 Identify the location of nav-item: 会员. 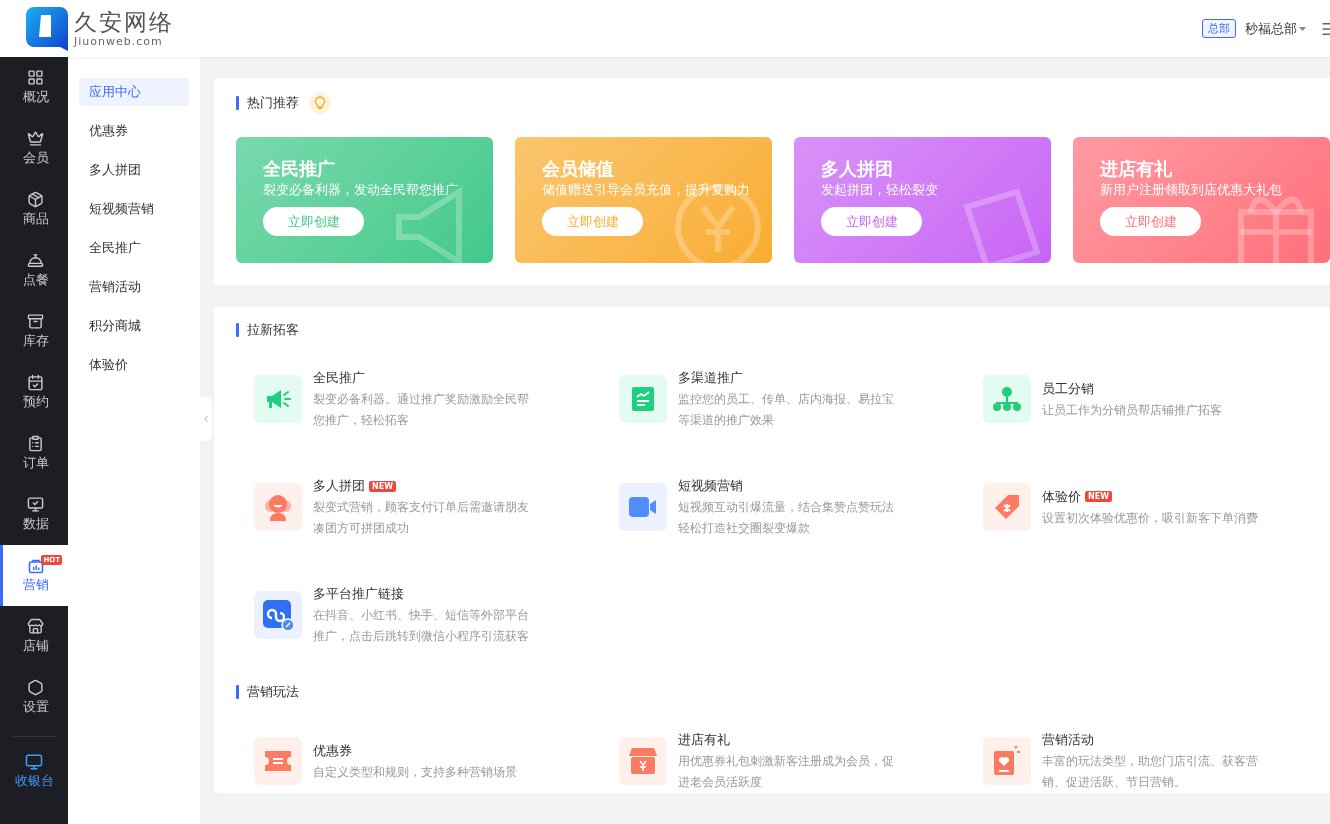
(34, 148).